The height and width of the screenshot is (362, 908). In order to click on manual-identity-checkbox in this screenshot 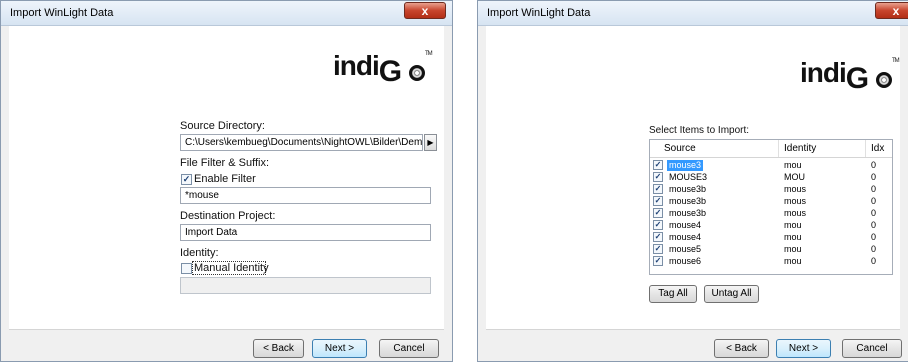, I will do `click(186, 268)`.